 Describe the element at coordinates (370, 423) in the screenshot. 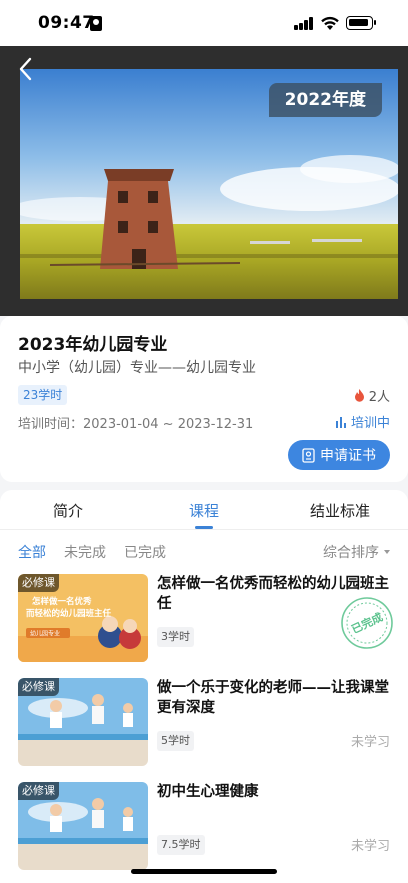

I see `training-status-label: 培训中` at that location.